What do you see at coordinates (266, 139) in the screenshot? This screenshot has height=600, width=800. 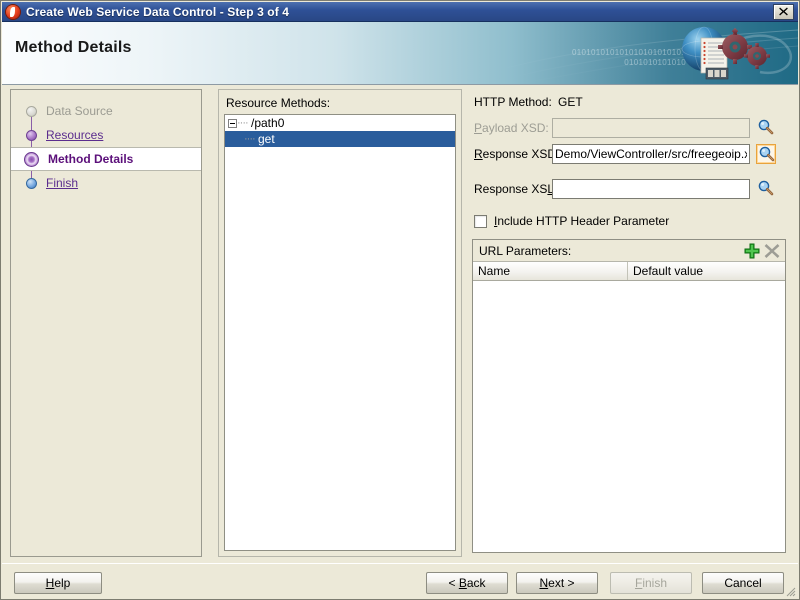 I see `tree-node-label: get` at bounding box center [266, 139].